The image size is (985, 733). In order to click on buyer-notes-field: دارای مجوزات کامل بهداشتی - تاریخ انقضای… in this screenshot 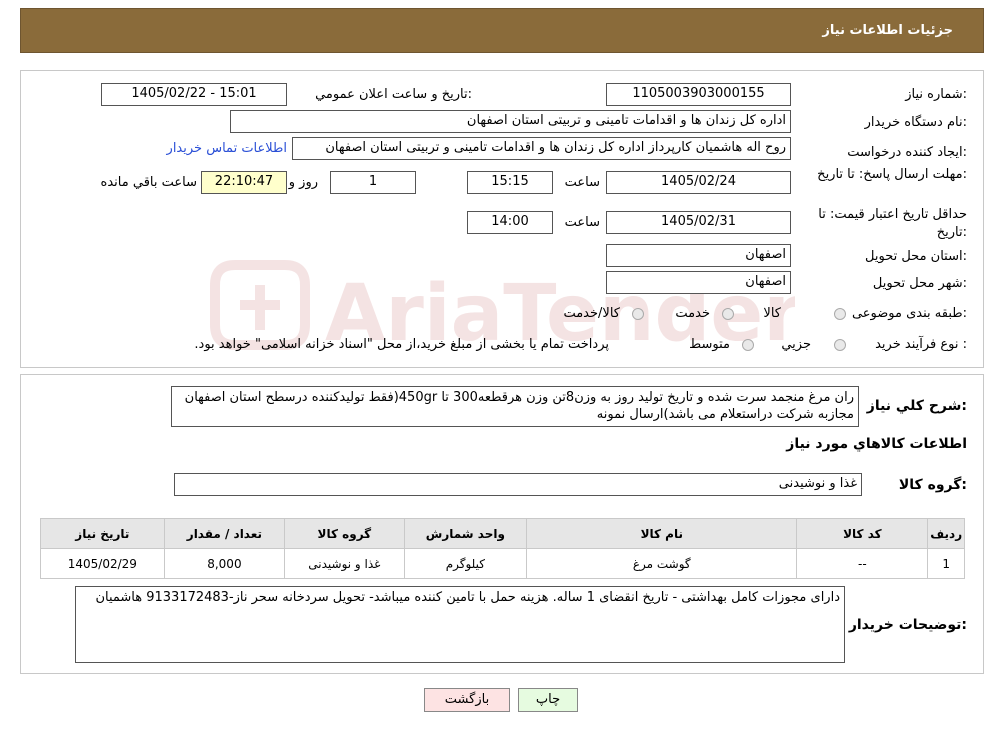, I will do `click(460, 624)`.